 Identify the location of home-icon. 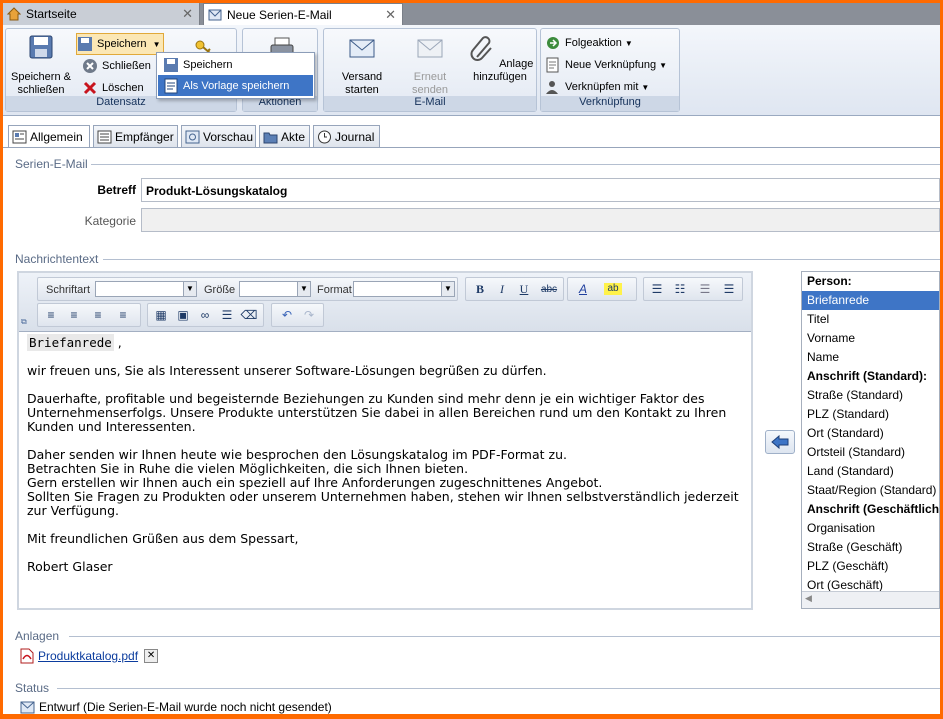
(14, 14).